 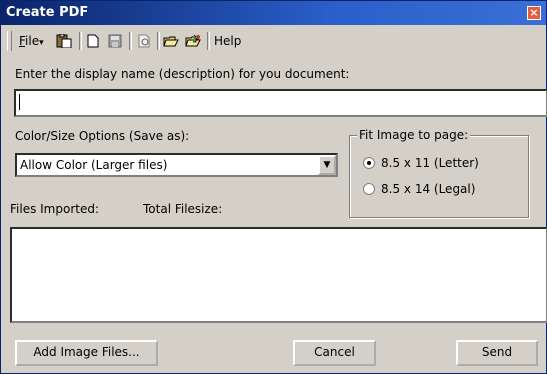 I want to click on open-folder-icon, so click(x=171, y=41).